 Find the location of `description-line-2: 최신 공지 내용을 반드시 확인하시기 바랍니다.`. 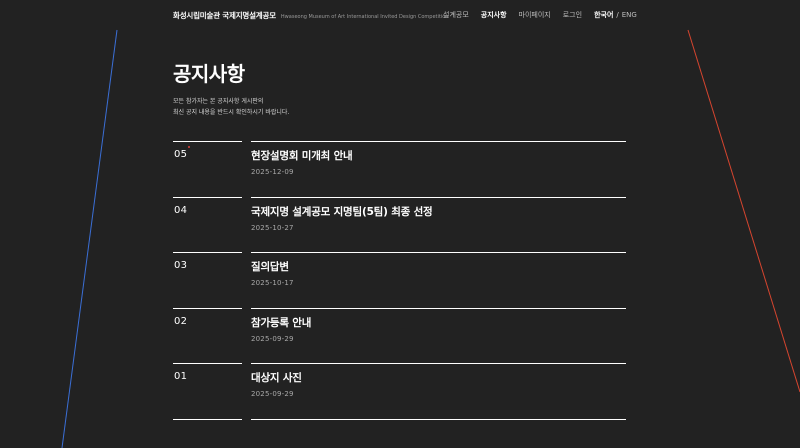

description-line-2: 최신 공지 내용을 반드시 확인하시기 바랍니다. is located at coordinates (231, 112).